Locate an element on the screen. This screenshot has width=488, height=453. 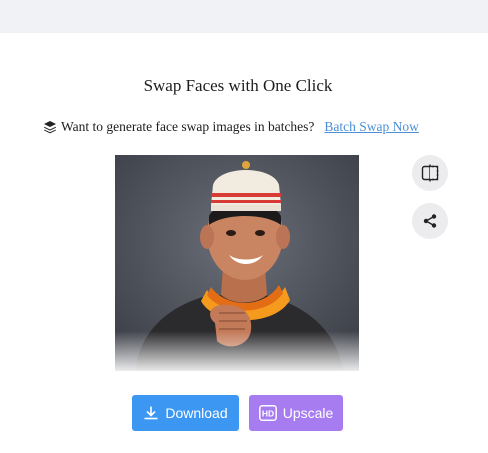
compare-icon is located at coordinates (430, 173).